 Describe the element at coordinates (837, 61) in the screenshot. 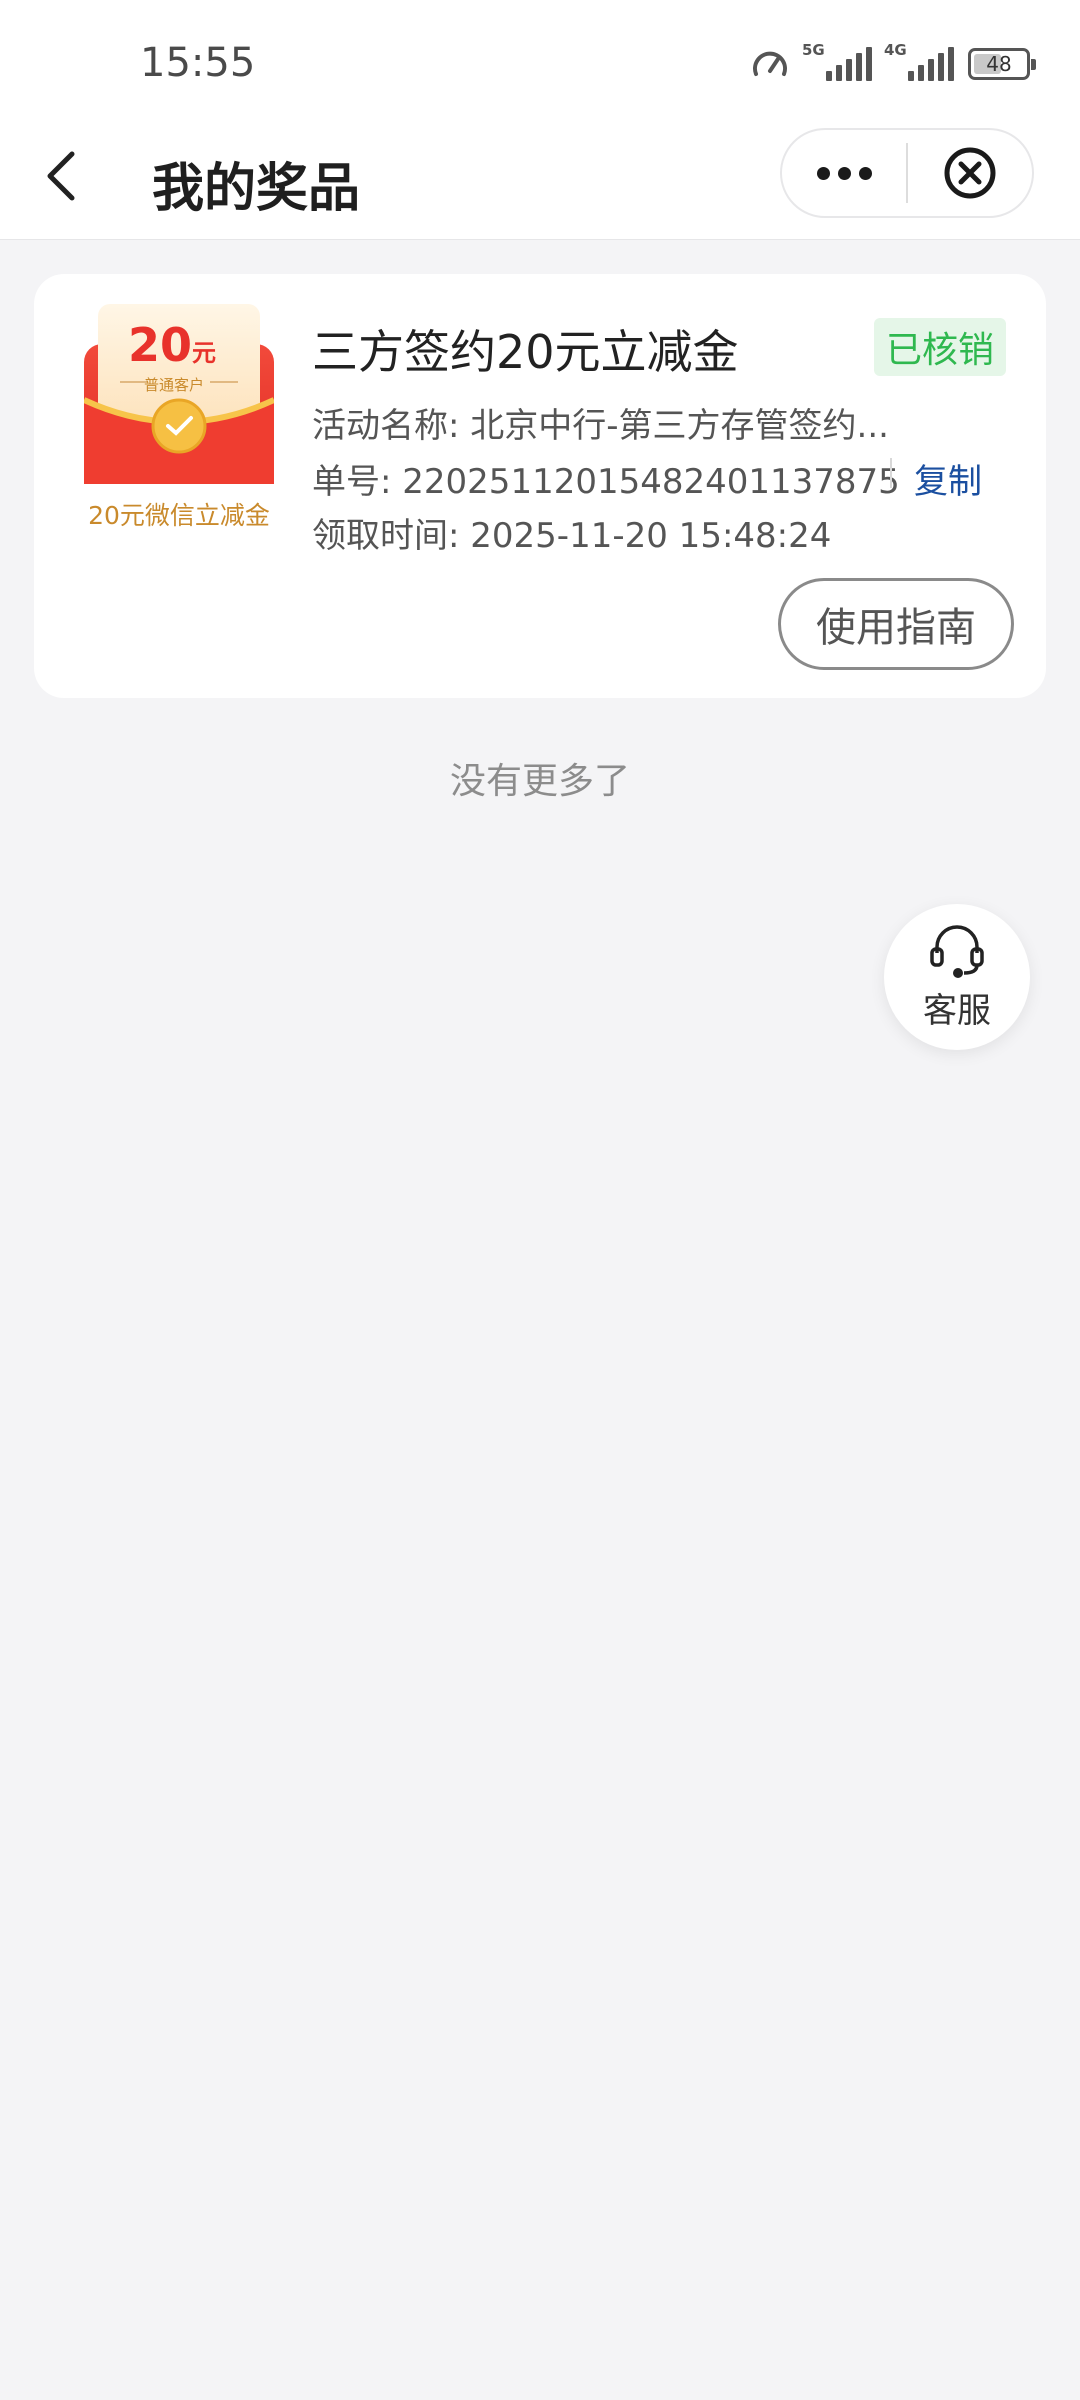

I see `signal-5g-icon: 5G` at that location.